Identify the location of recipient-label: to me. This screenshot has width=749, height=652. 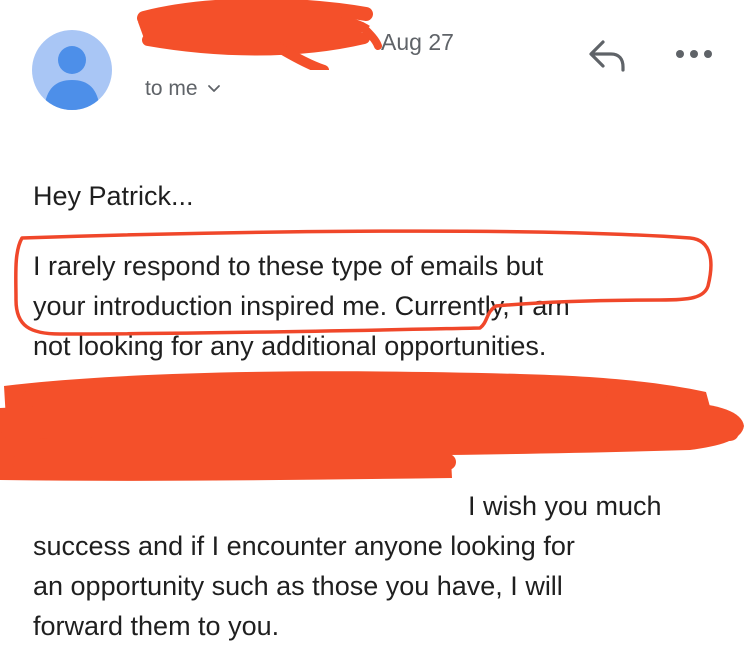
(171, 88).